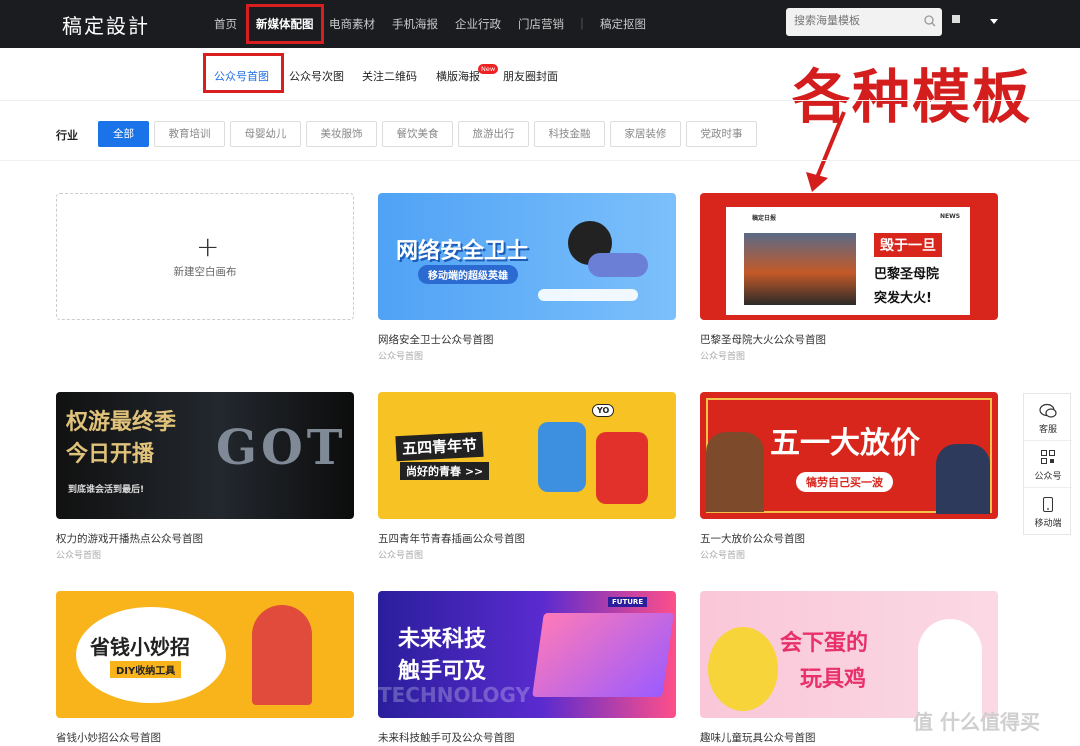 Image resolution: width=1080 pixels, height=746 pixels. I want to click on filter-tag-baby: 母婴幼儿, so click(265, 134).